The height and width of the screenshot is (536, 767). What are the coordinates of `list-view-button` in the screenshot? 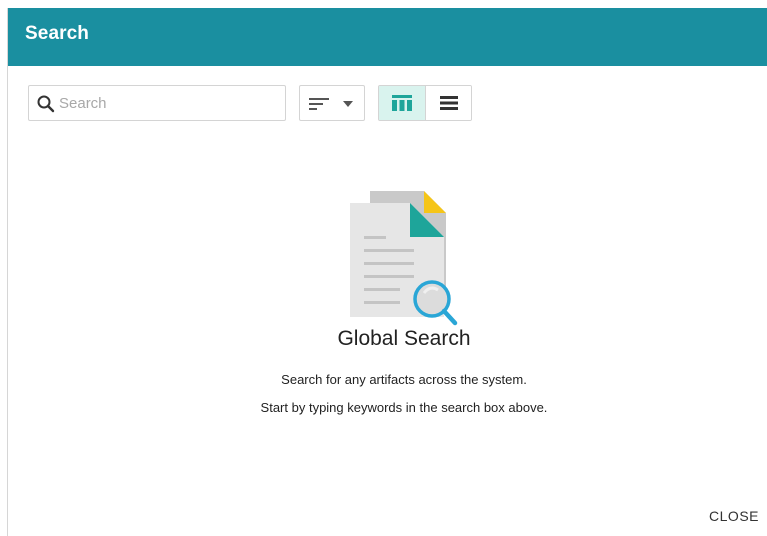 It's located at (448, 103).